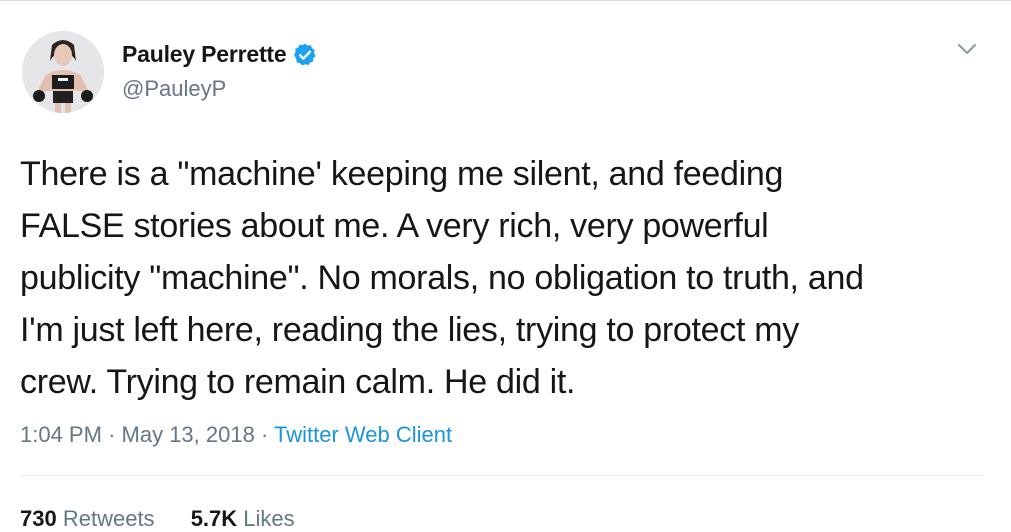  What do you see at coordinates (269, 518) in the screenshot?
I see `likes-label: Likes` at bounding box center [269, 518].